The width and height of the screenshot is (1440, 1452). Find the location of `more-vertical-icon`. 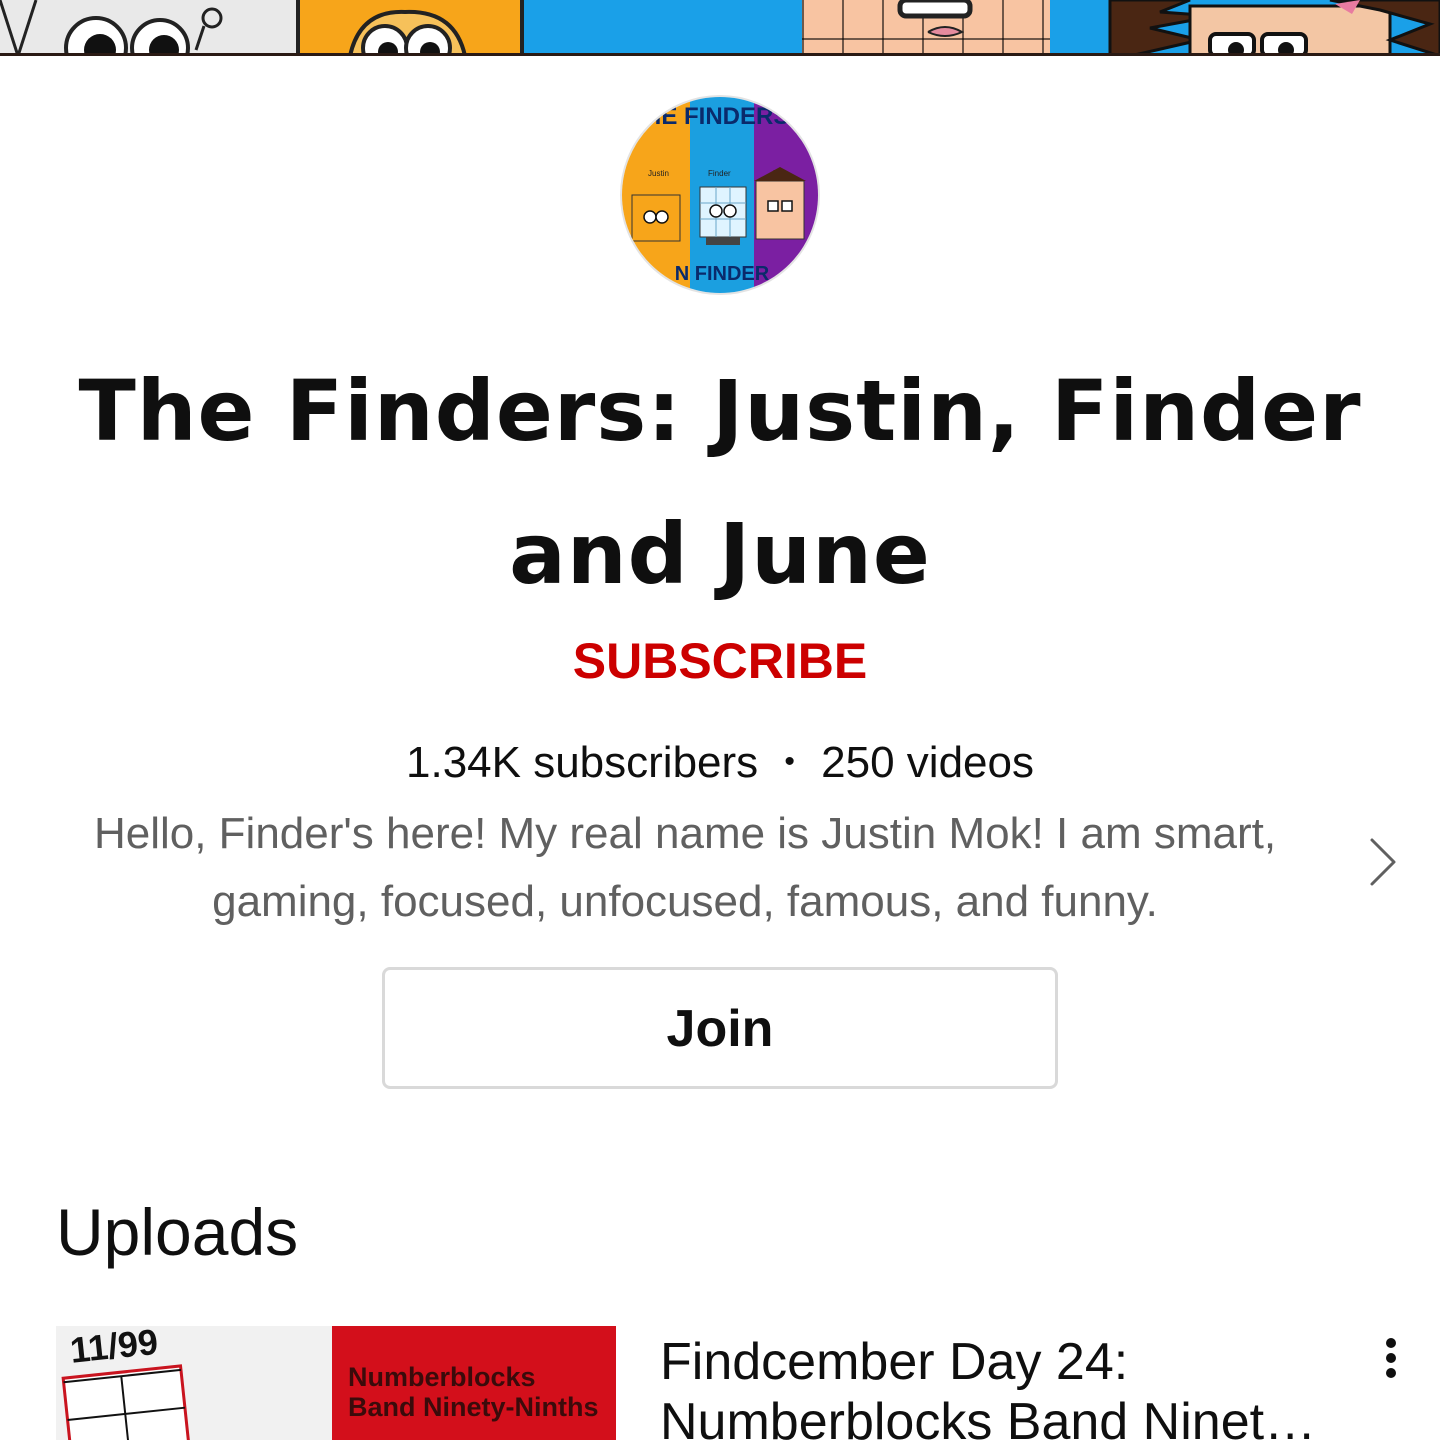

more-vertical-icon is located at coordinates (1391, 1362).